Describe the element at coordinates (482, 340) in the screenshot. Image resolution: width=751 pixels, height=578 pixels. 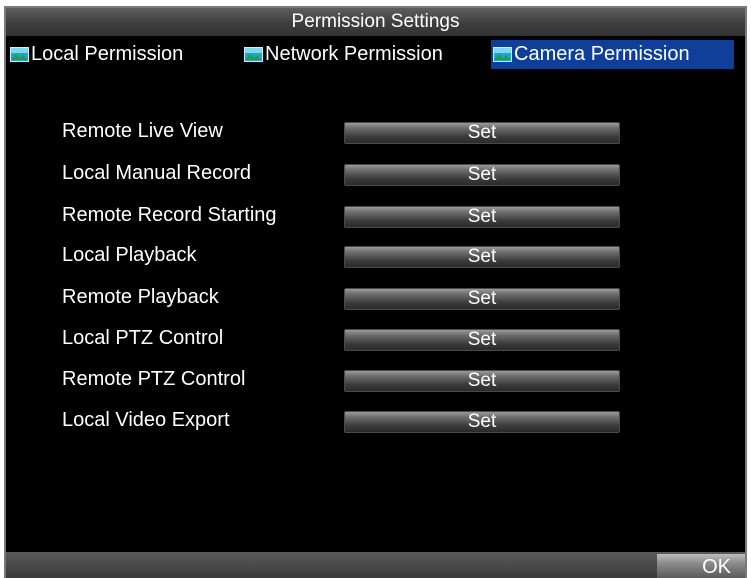
I see `set-button-local-ptz-control: Set` at that location.